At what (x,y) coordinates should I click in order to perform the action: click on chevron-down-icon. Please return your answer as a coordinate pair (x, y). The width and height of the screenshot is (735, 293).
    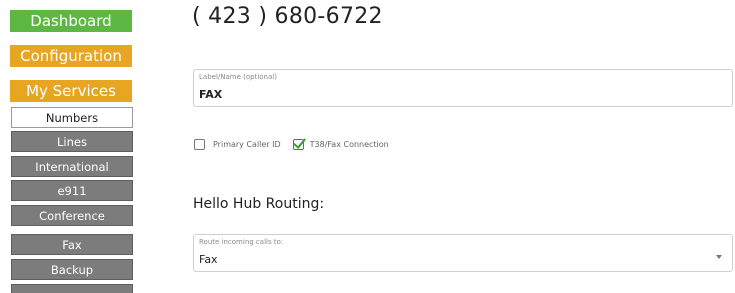
    Looking at the image, I should click on (719, 257).